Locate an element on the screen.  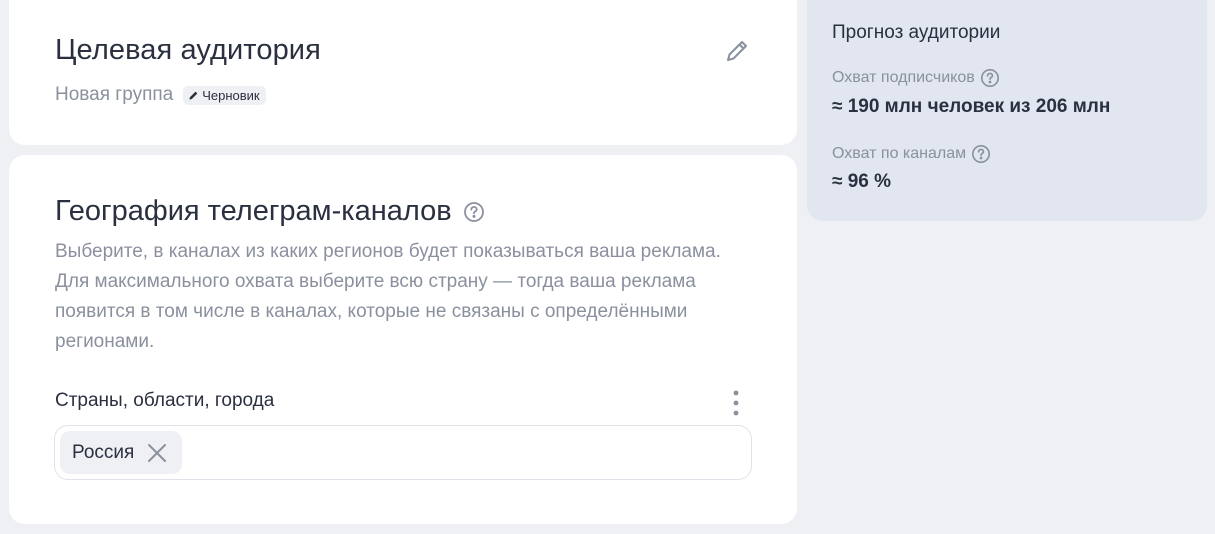
geo-title: География телеграм-каналов is located at coordinates (253, 211).